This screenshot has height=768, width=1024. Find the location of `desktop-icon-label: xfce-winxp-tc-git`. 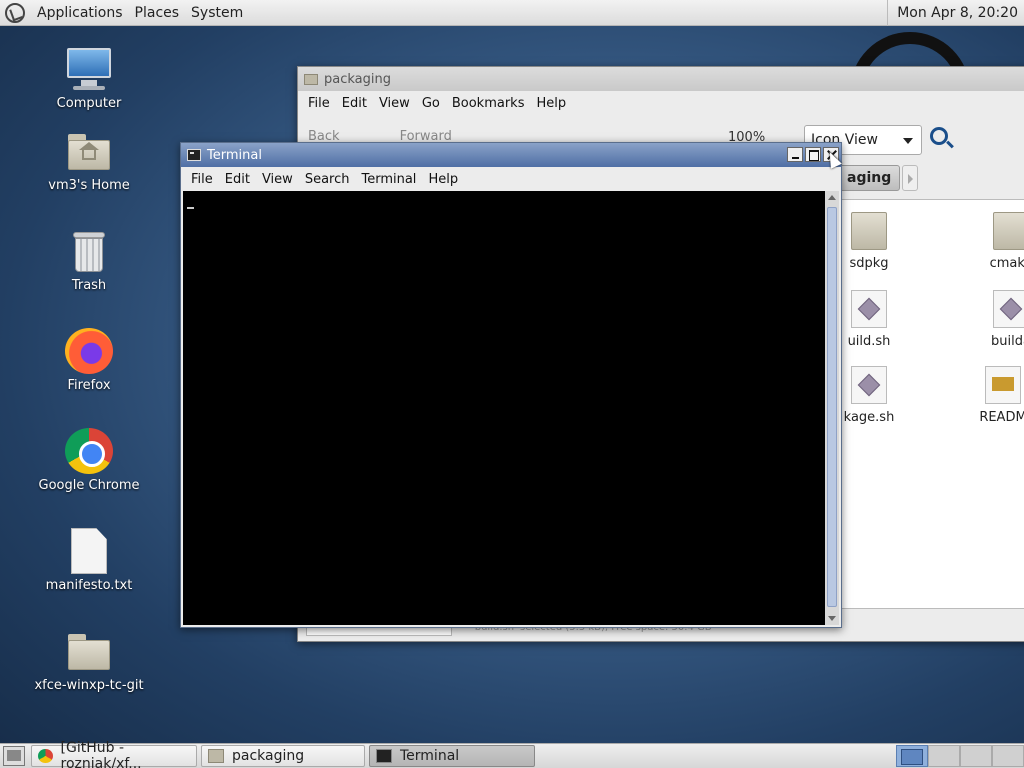

desktop-icon-label: xfce-winxp-tc-git is located at coordinates (89, 685).